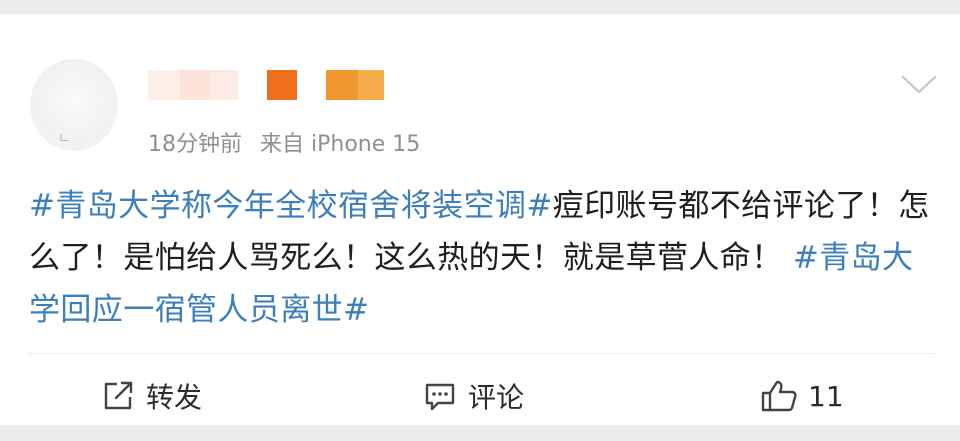  Describe the element at coordinates (291, 206) in the screenshot. I see `topic-link: #青岛大学称今年全校宿舍将装空调#` at that location.